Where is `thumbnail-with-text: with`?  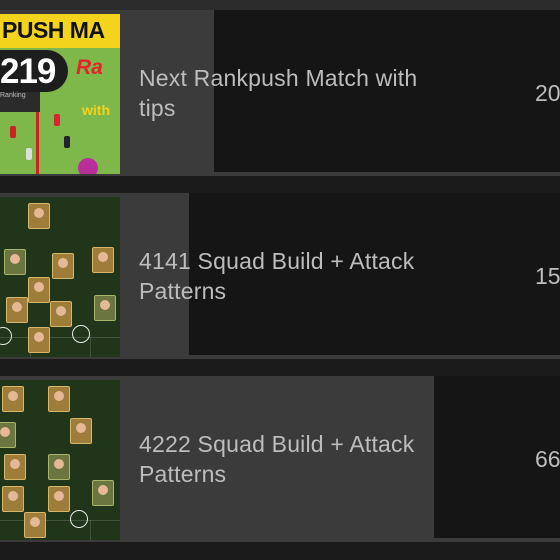 thumbnail-with-text: with is located at coordinates (96, 110).